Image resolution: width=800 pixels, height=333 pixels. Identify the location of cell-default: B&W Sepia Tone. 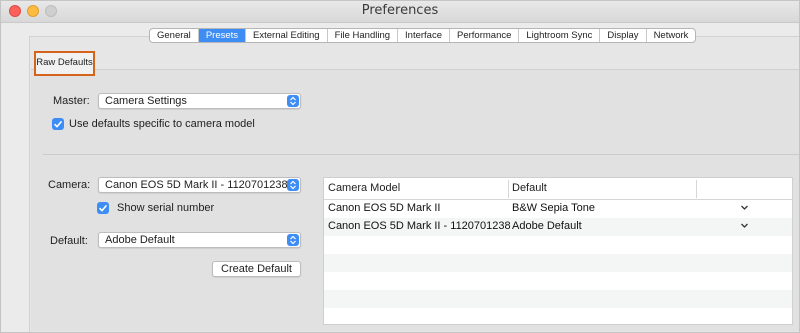
(553, 208).